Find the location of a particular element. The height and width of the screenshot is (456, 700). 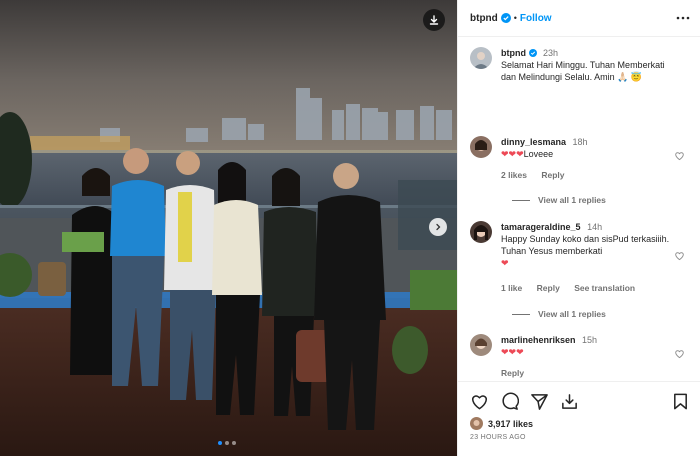

comment-time: 18h is located at coordinates (580, 142).